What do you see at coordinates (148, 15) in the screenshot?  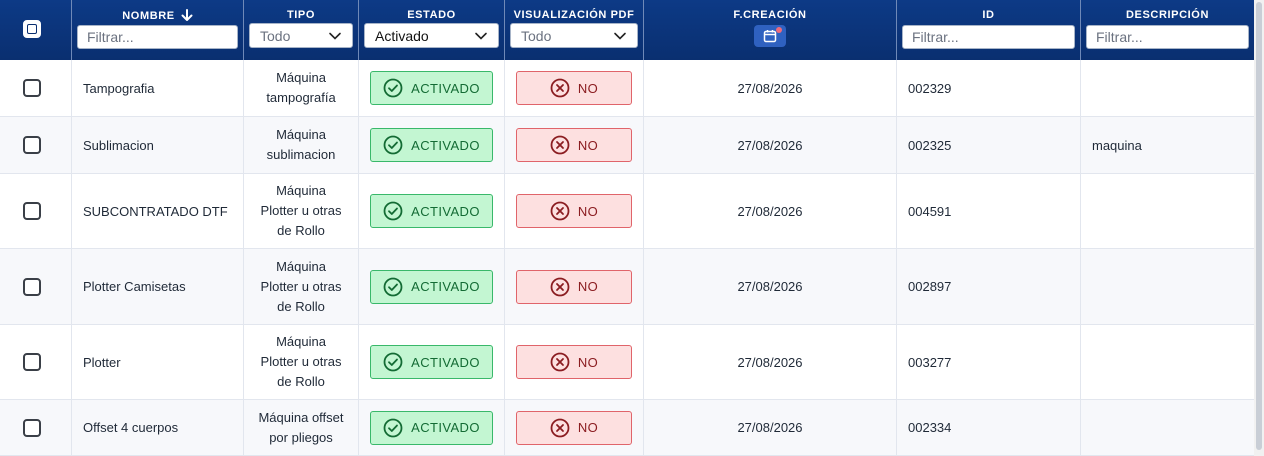 I see `header-nombre-label: NOMBRE` at bounding box center [148, 15].